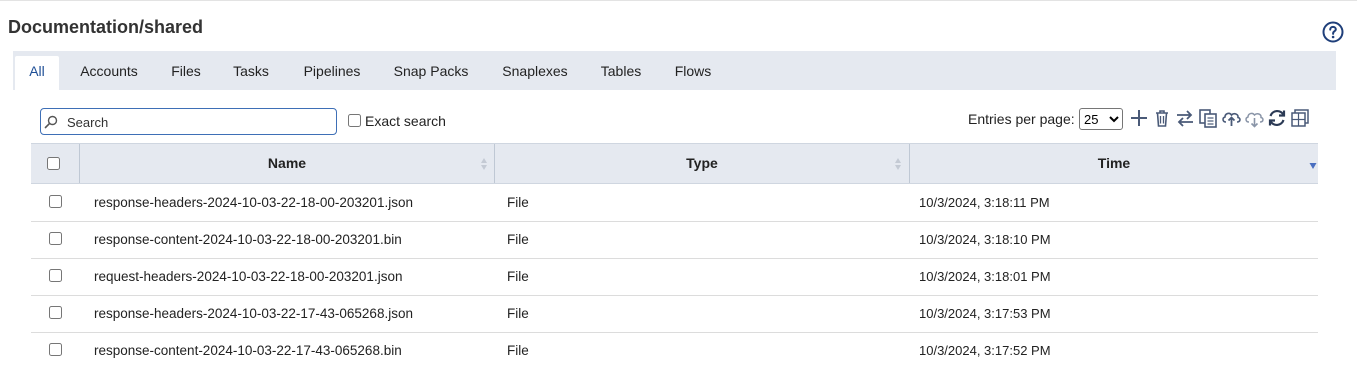  Describe the element at coordinates (1101, 119) in the screenshot. I see `entries-per-page-select: 25` at that location.